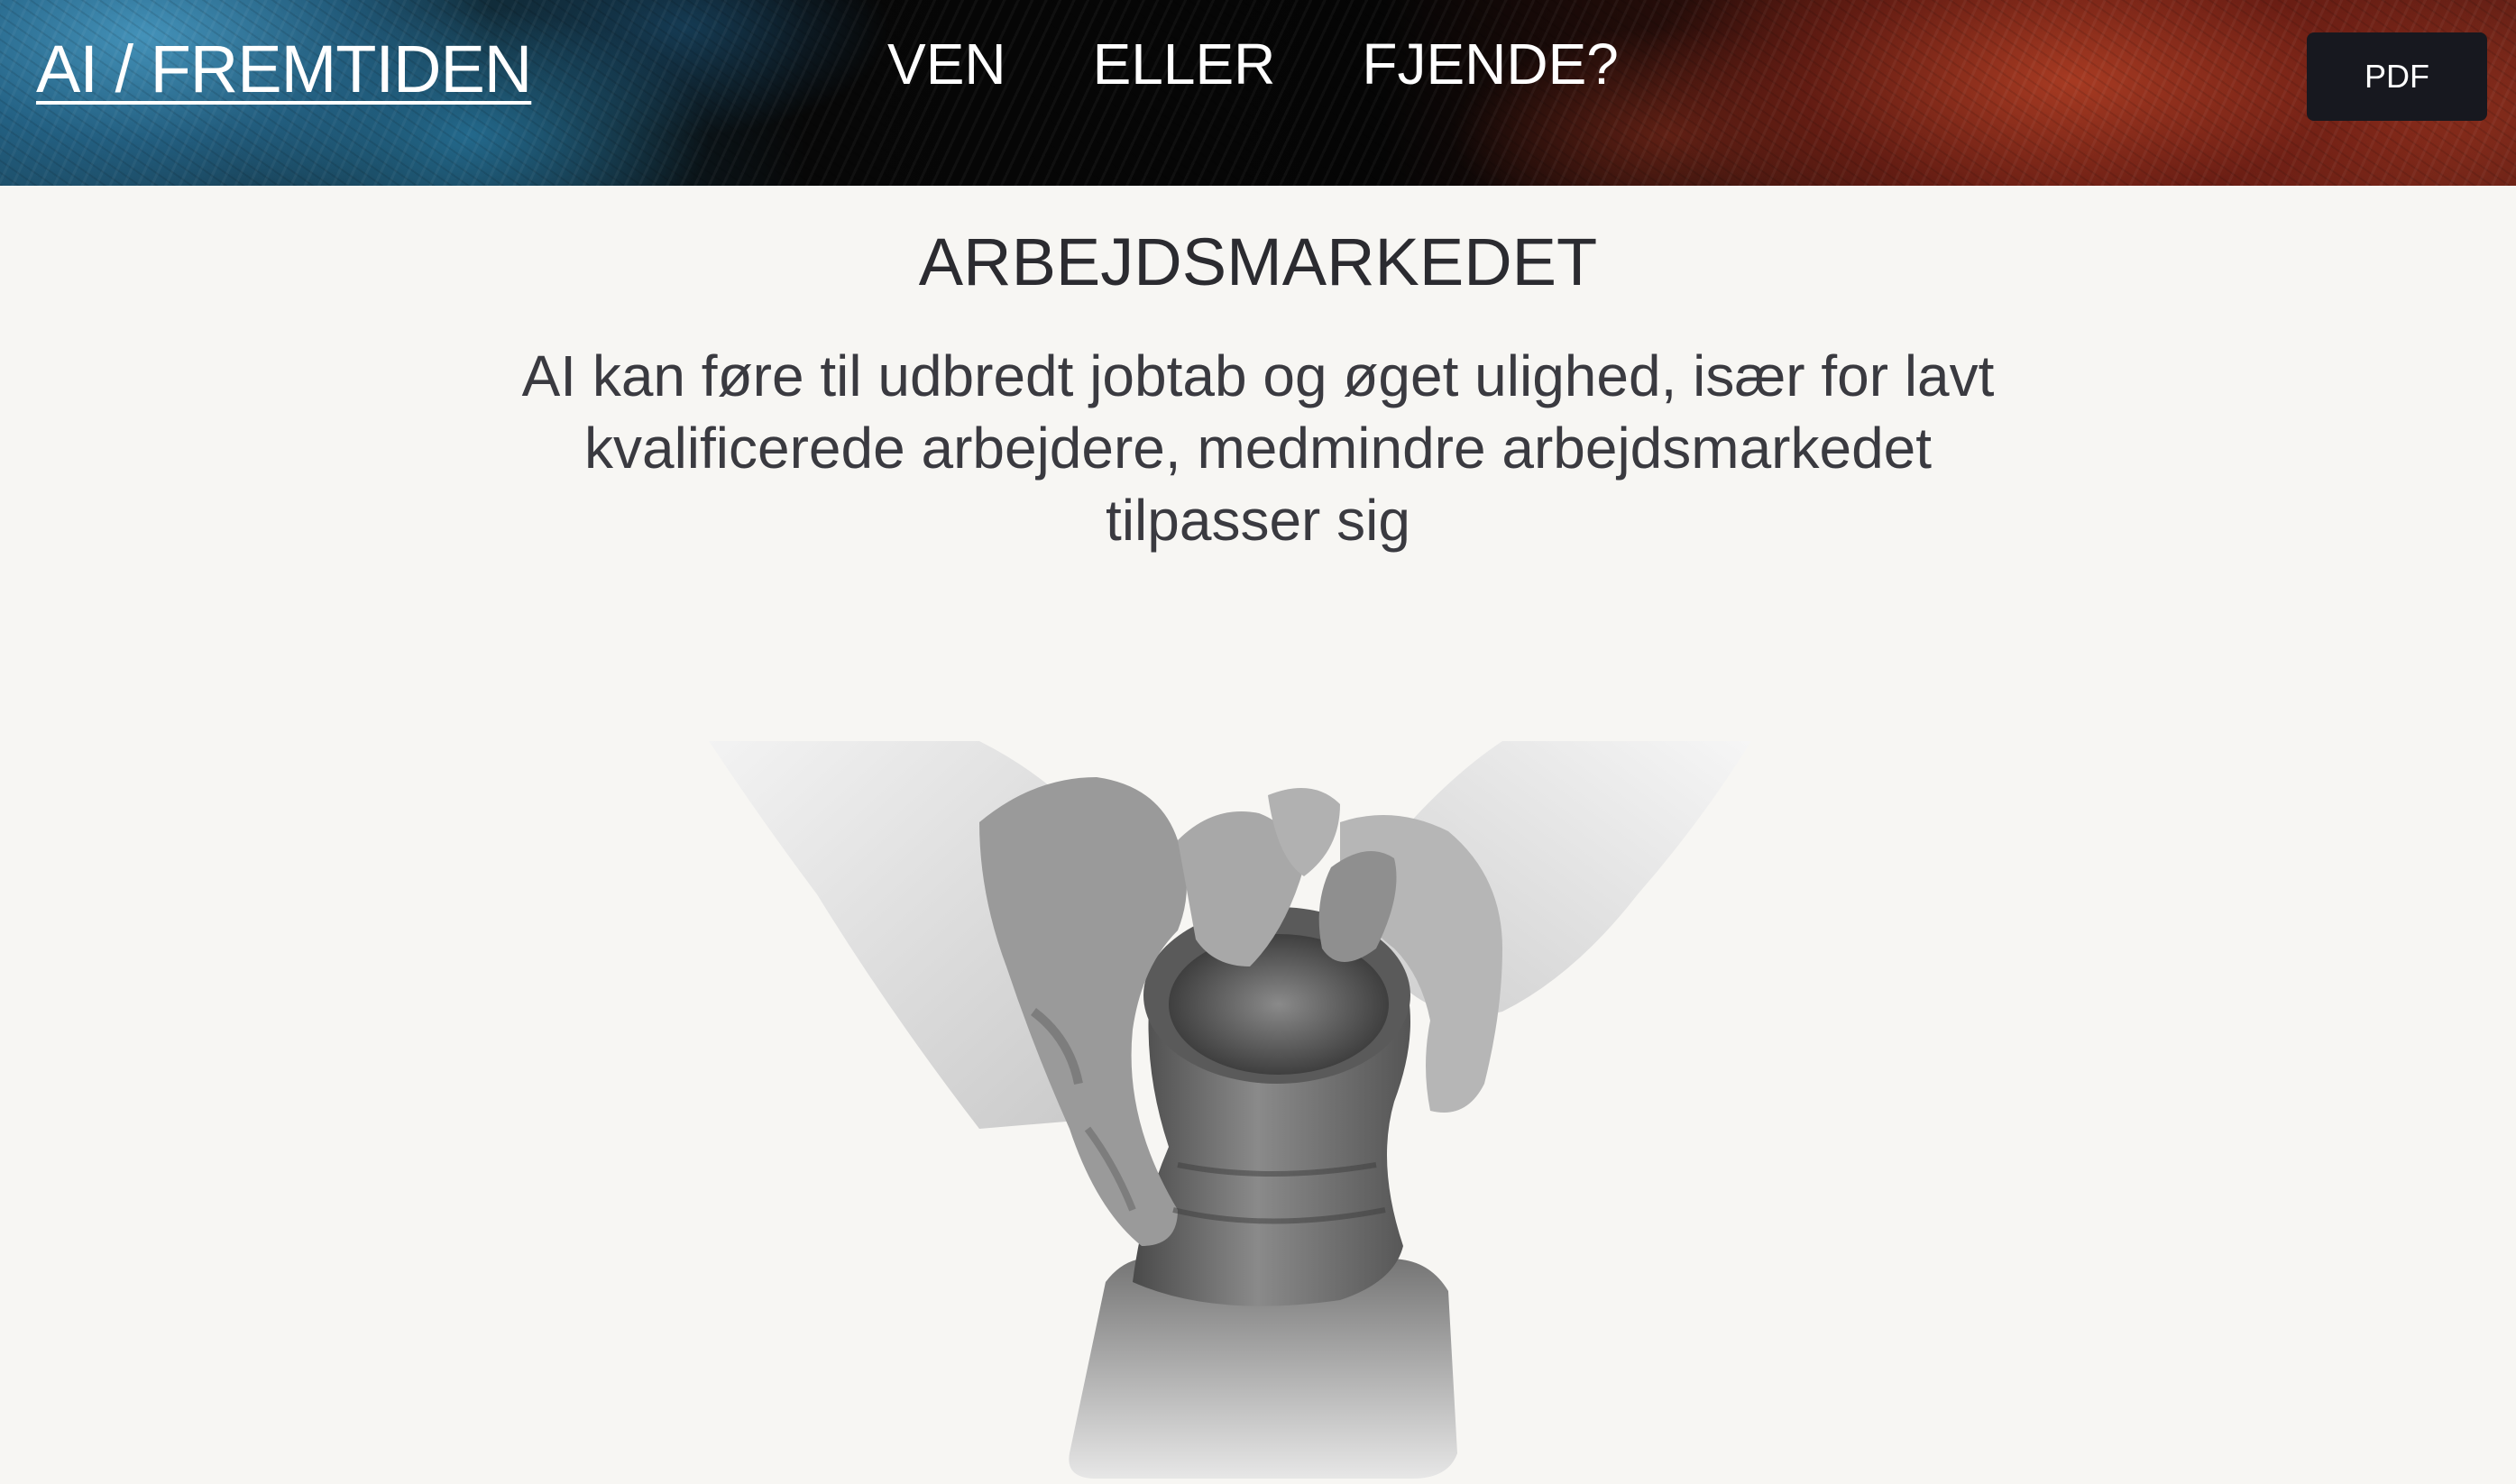 The height and width of the screenshot is (1484, 2516). I want to click on pdf-button: PDF, so click(2397, 76).